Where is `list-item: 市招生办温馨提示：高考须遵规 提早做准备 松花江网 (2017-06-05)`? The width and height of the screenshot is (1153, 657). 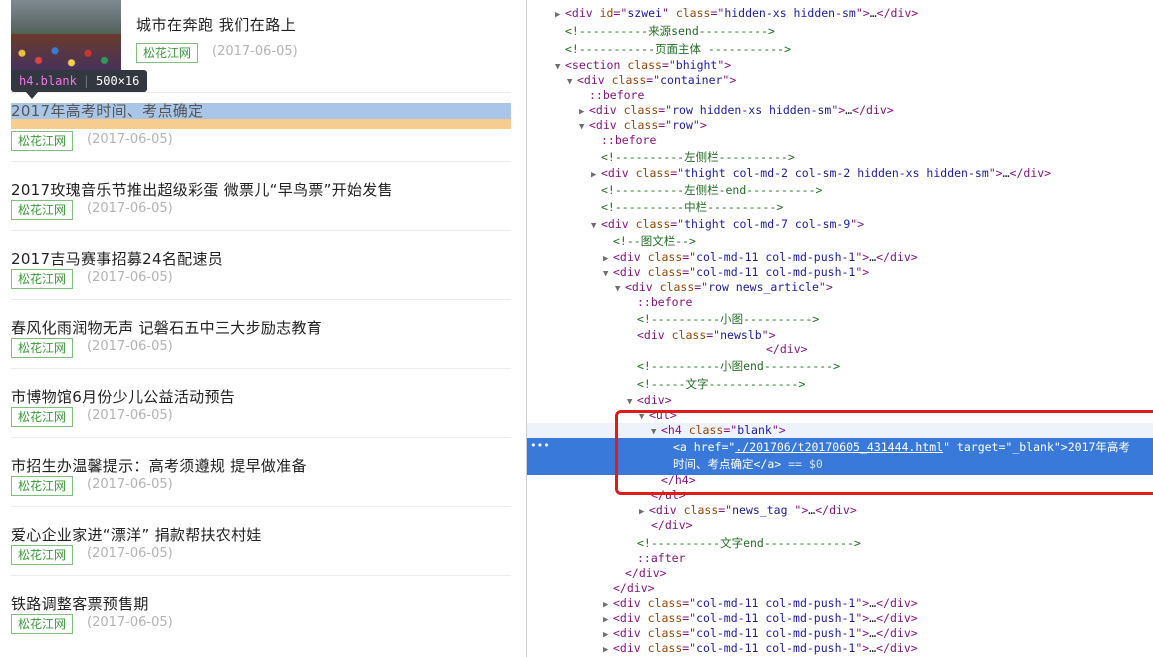 list-item: 市招生办温馨提示：高考须遵规 提早做准备 松花江网 (2017-06-05) is located at coordinates (261, 471).